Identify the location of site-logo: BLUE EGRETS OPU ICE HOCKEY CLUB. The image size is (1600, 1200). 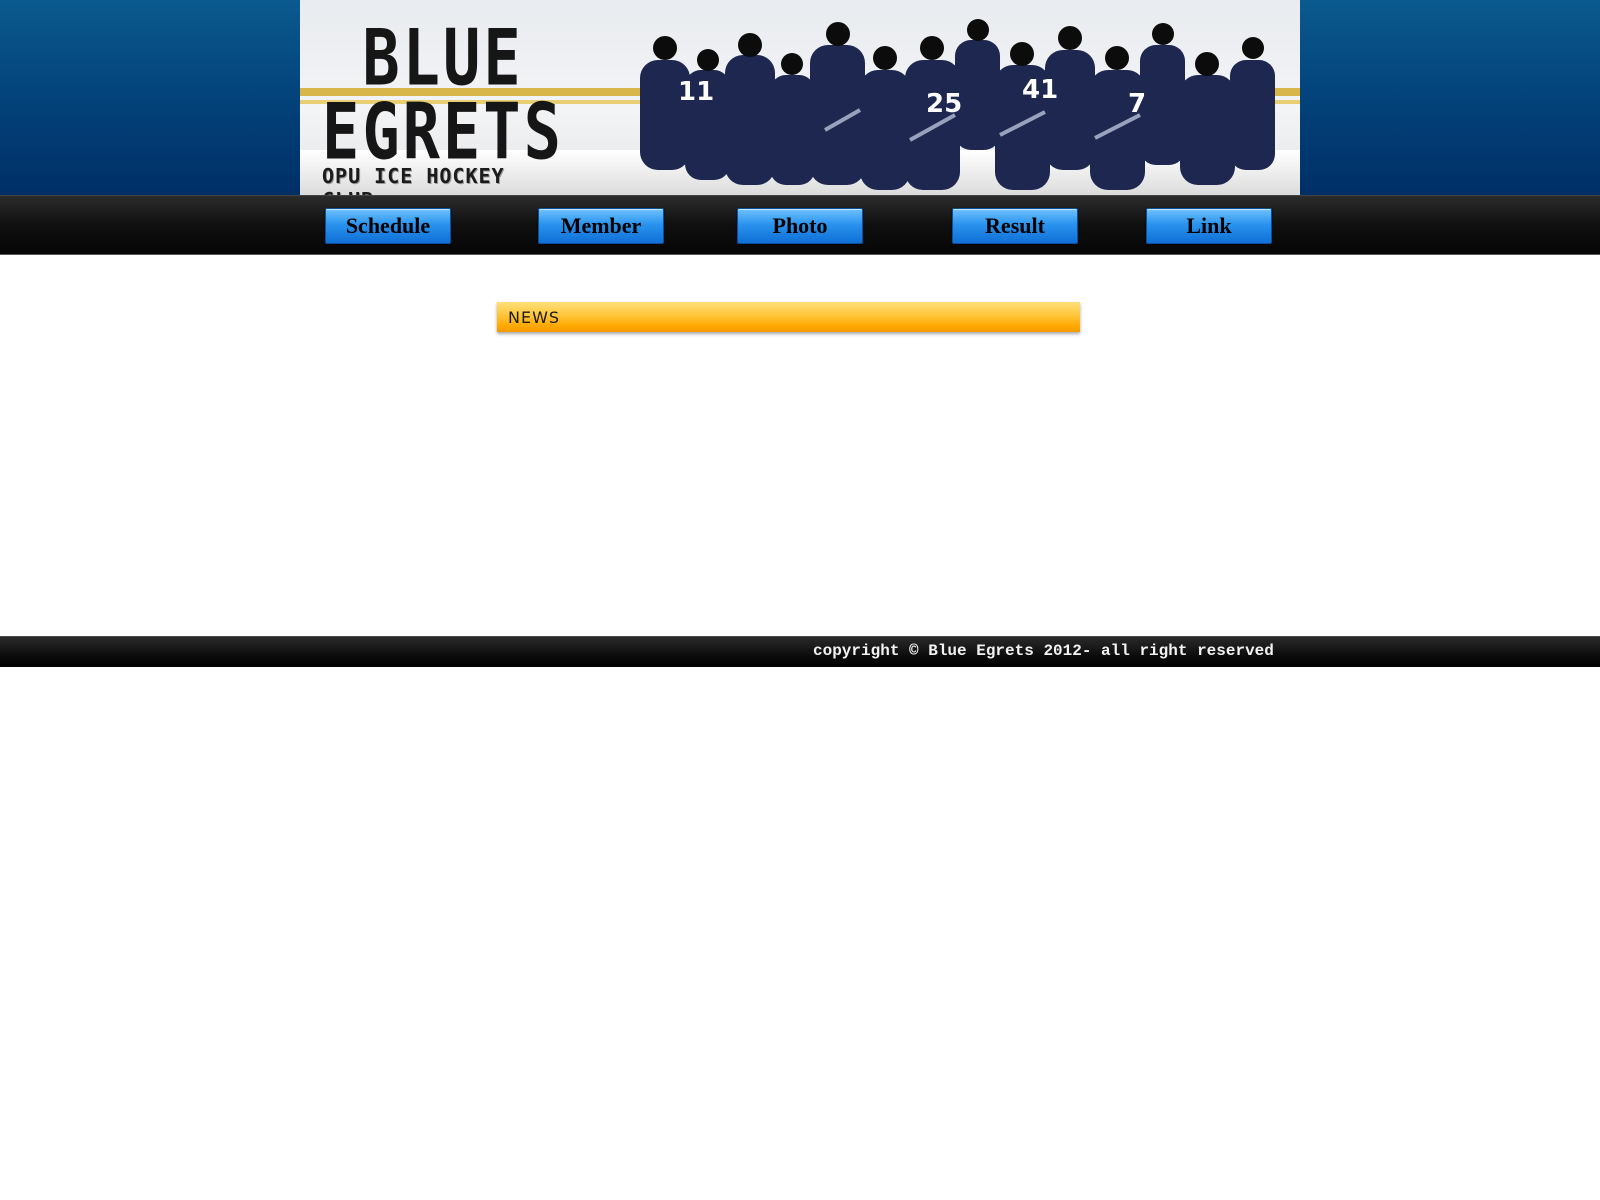
(443, 99).